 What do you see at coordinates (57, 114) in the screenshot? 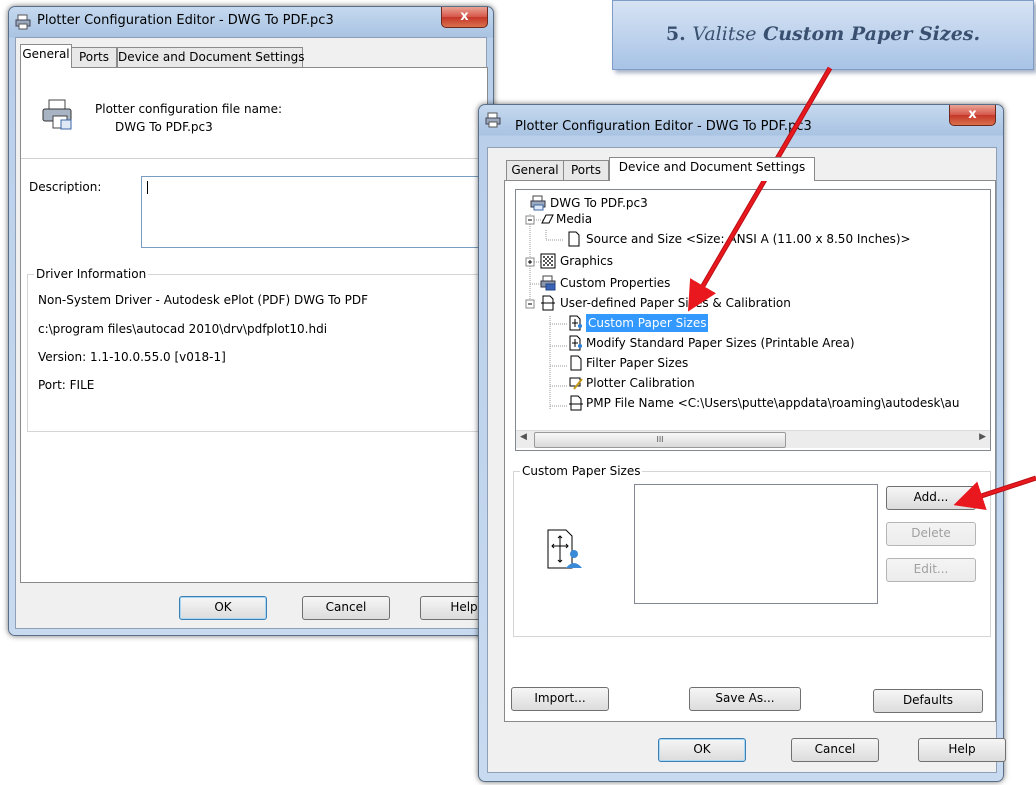
I see `plotter-config-icon` at bounding box center [57, 114].